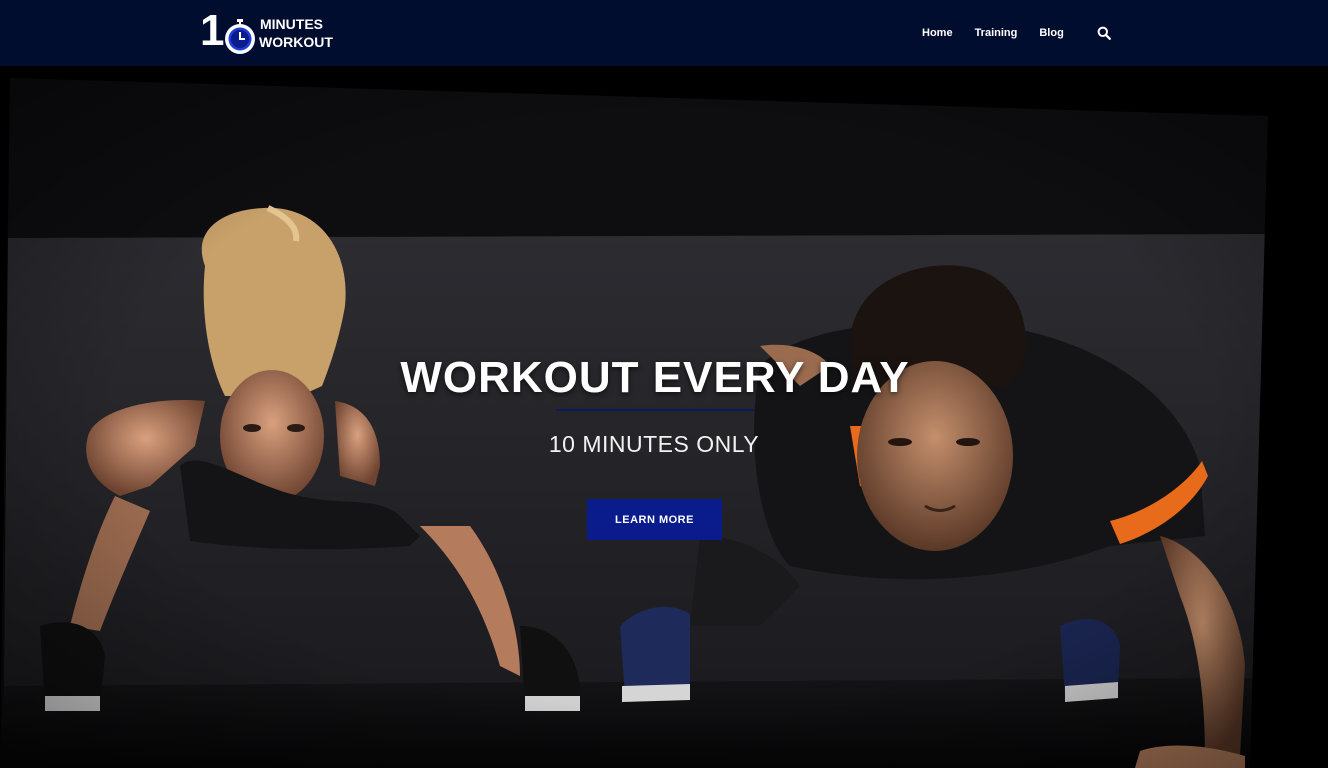  Describe the element at coordinates (1051, 33) in the screenshot. I see `nav-item-blog: Blog` at that location.